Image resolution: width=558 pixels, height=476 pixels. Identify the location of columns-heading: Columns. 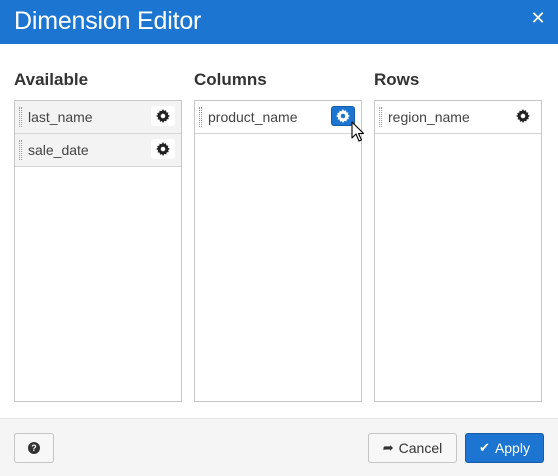
(230, 79).